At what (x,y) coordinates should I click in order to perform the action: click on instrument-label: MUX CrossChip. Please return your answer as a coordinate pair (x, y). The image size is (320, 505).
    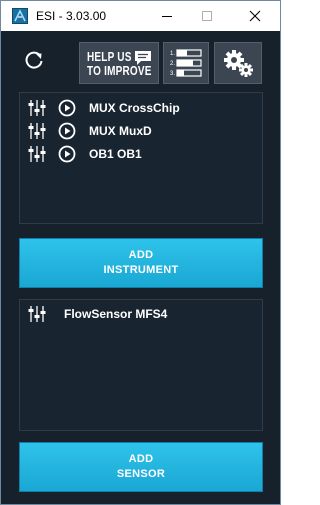
    Looking at the image, I should click on (134, 108).